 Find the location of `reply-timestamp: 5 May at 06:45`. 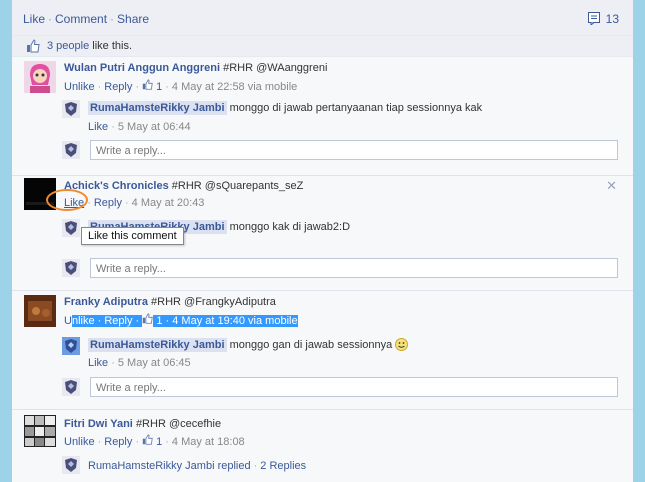

reply-timestamp: 5 May at 06:45 is located at coordinates (154, 363).